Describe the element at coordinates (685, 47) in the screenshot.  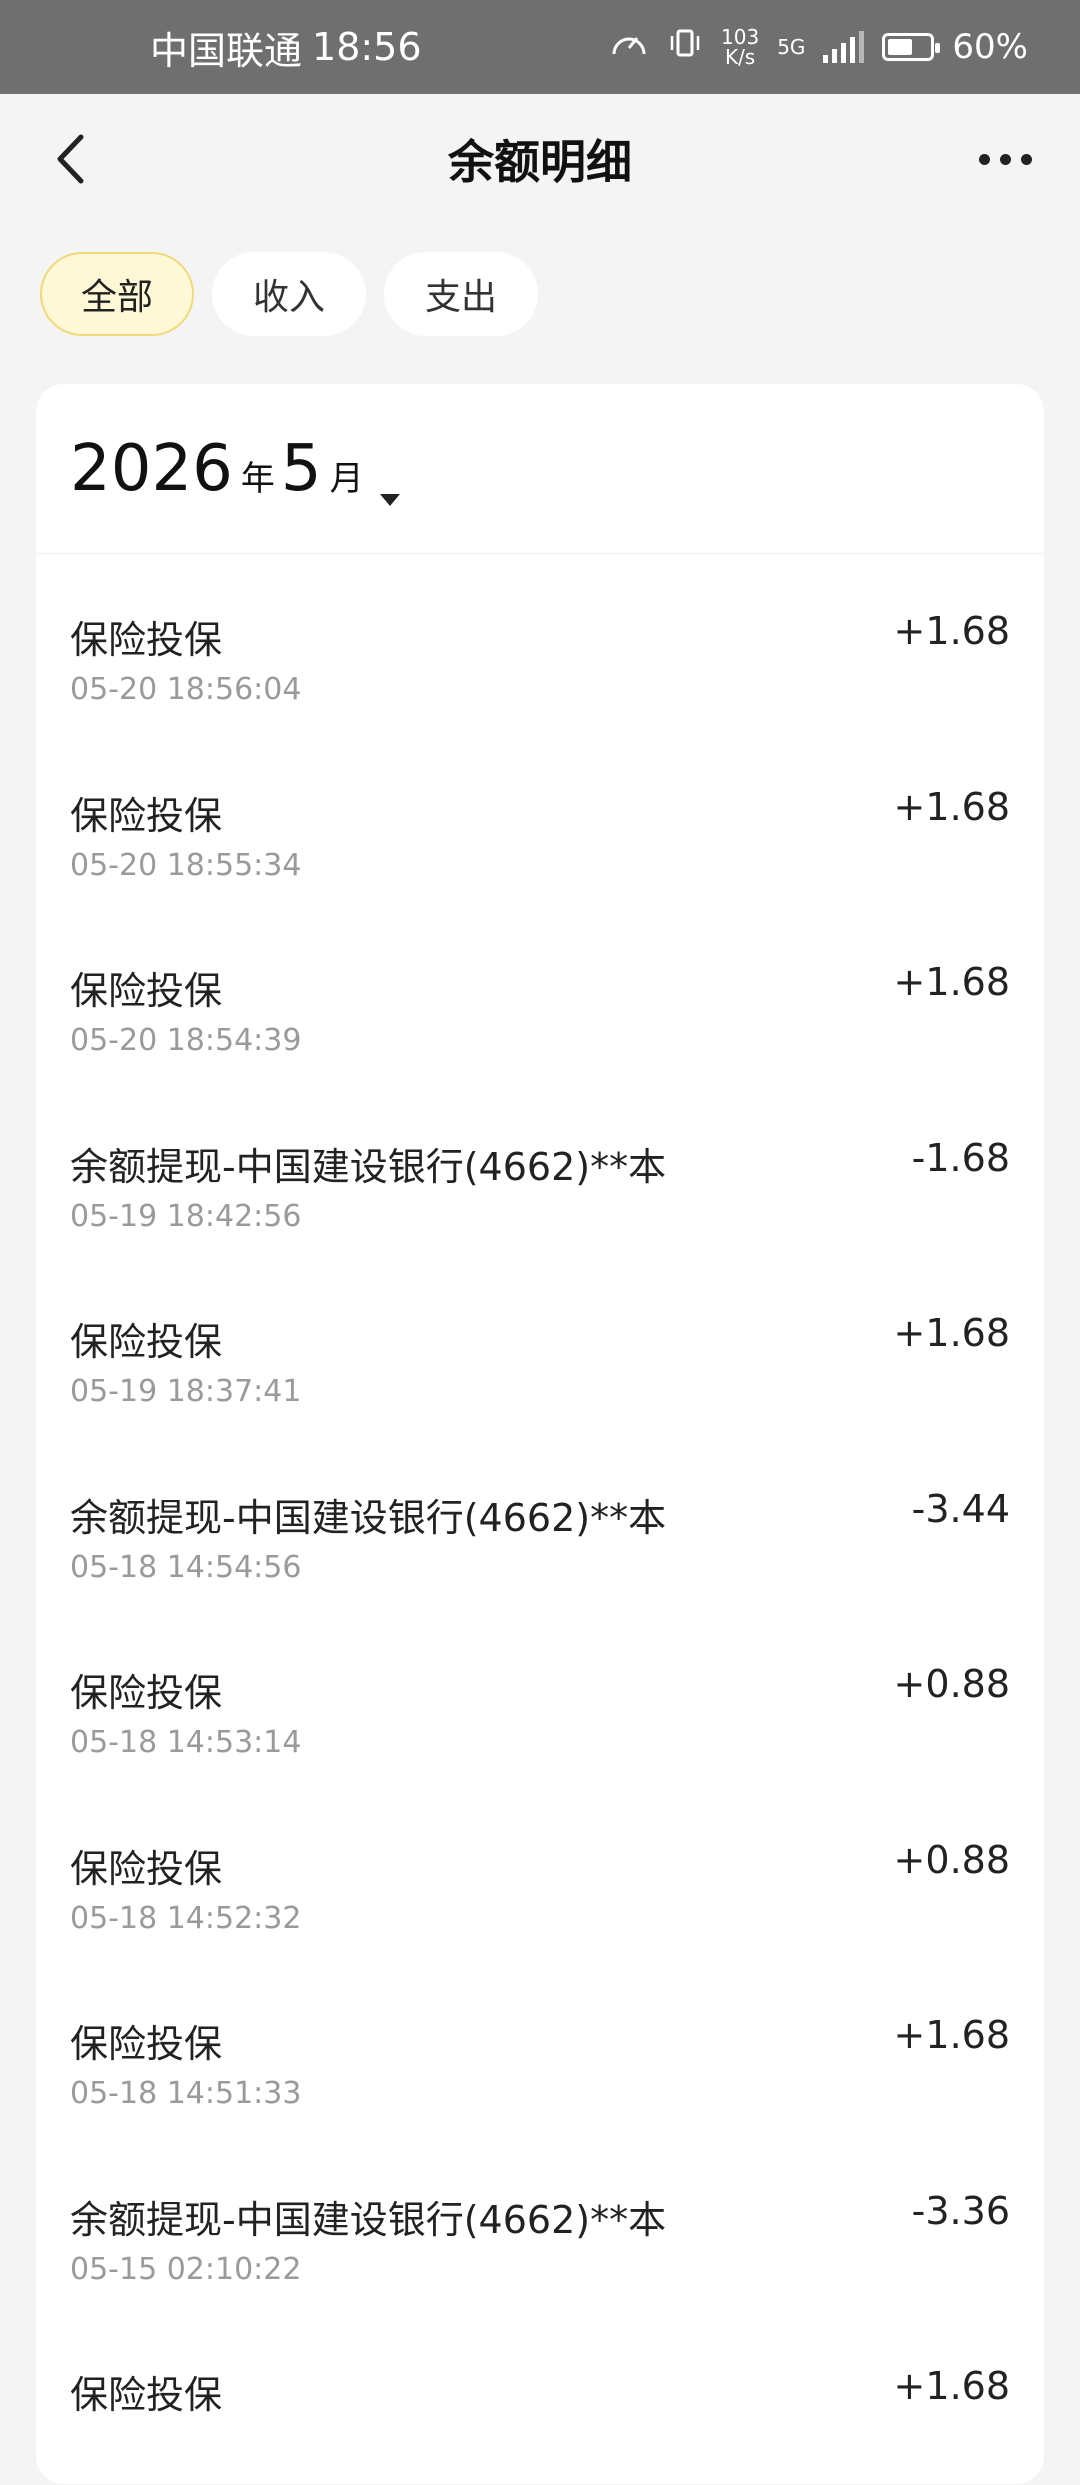
I see `vibrate-icon` at that location.